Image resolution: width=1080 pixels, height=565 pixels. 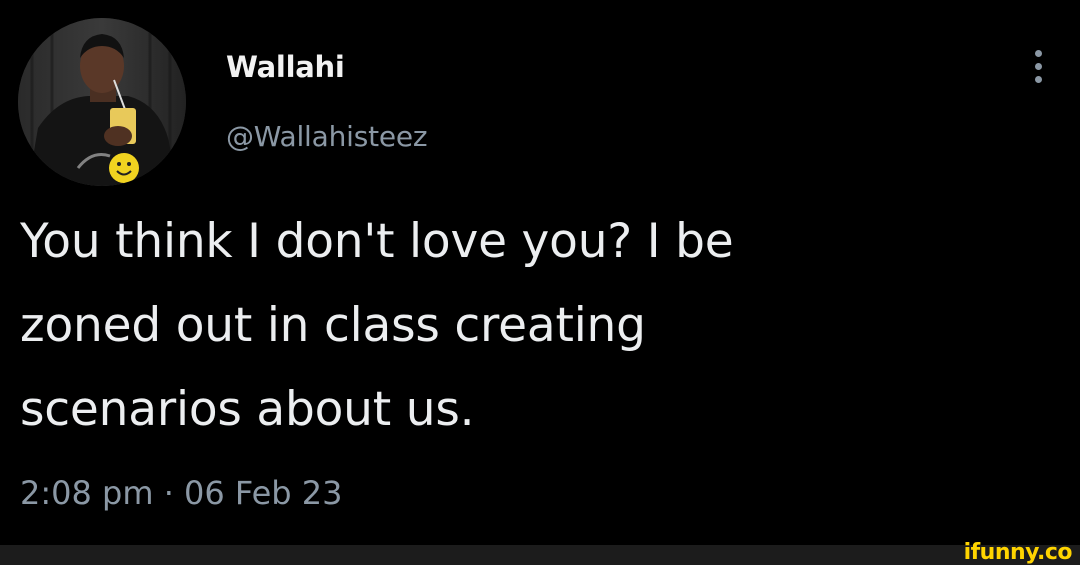 What do you see at coordinates (1038, 67) in the screenshot?
I see `more-options-icon` at bounding box center [1038, 67].